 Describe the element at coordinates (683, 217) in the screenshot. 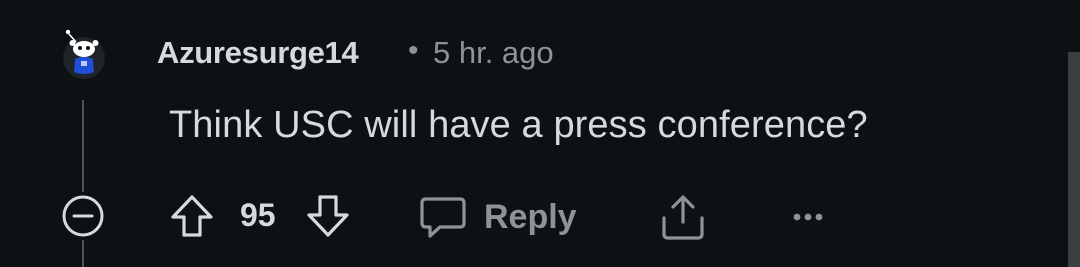

I see `share-upload-icon` at that location.